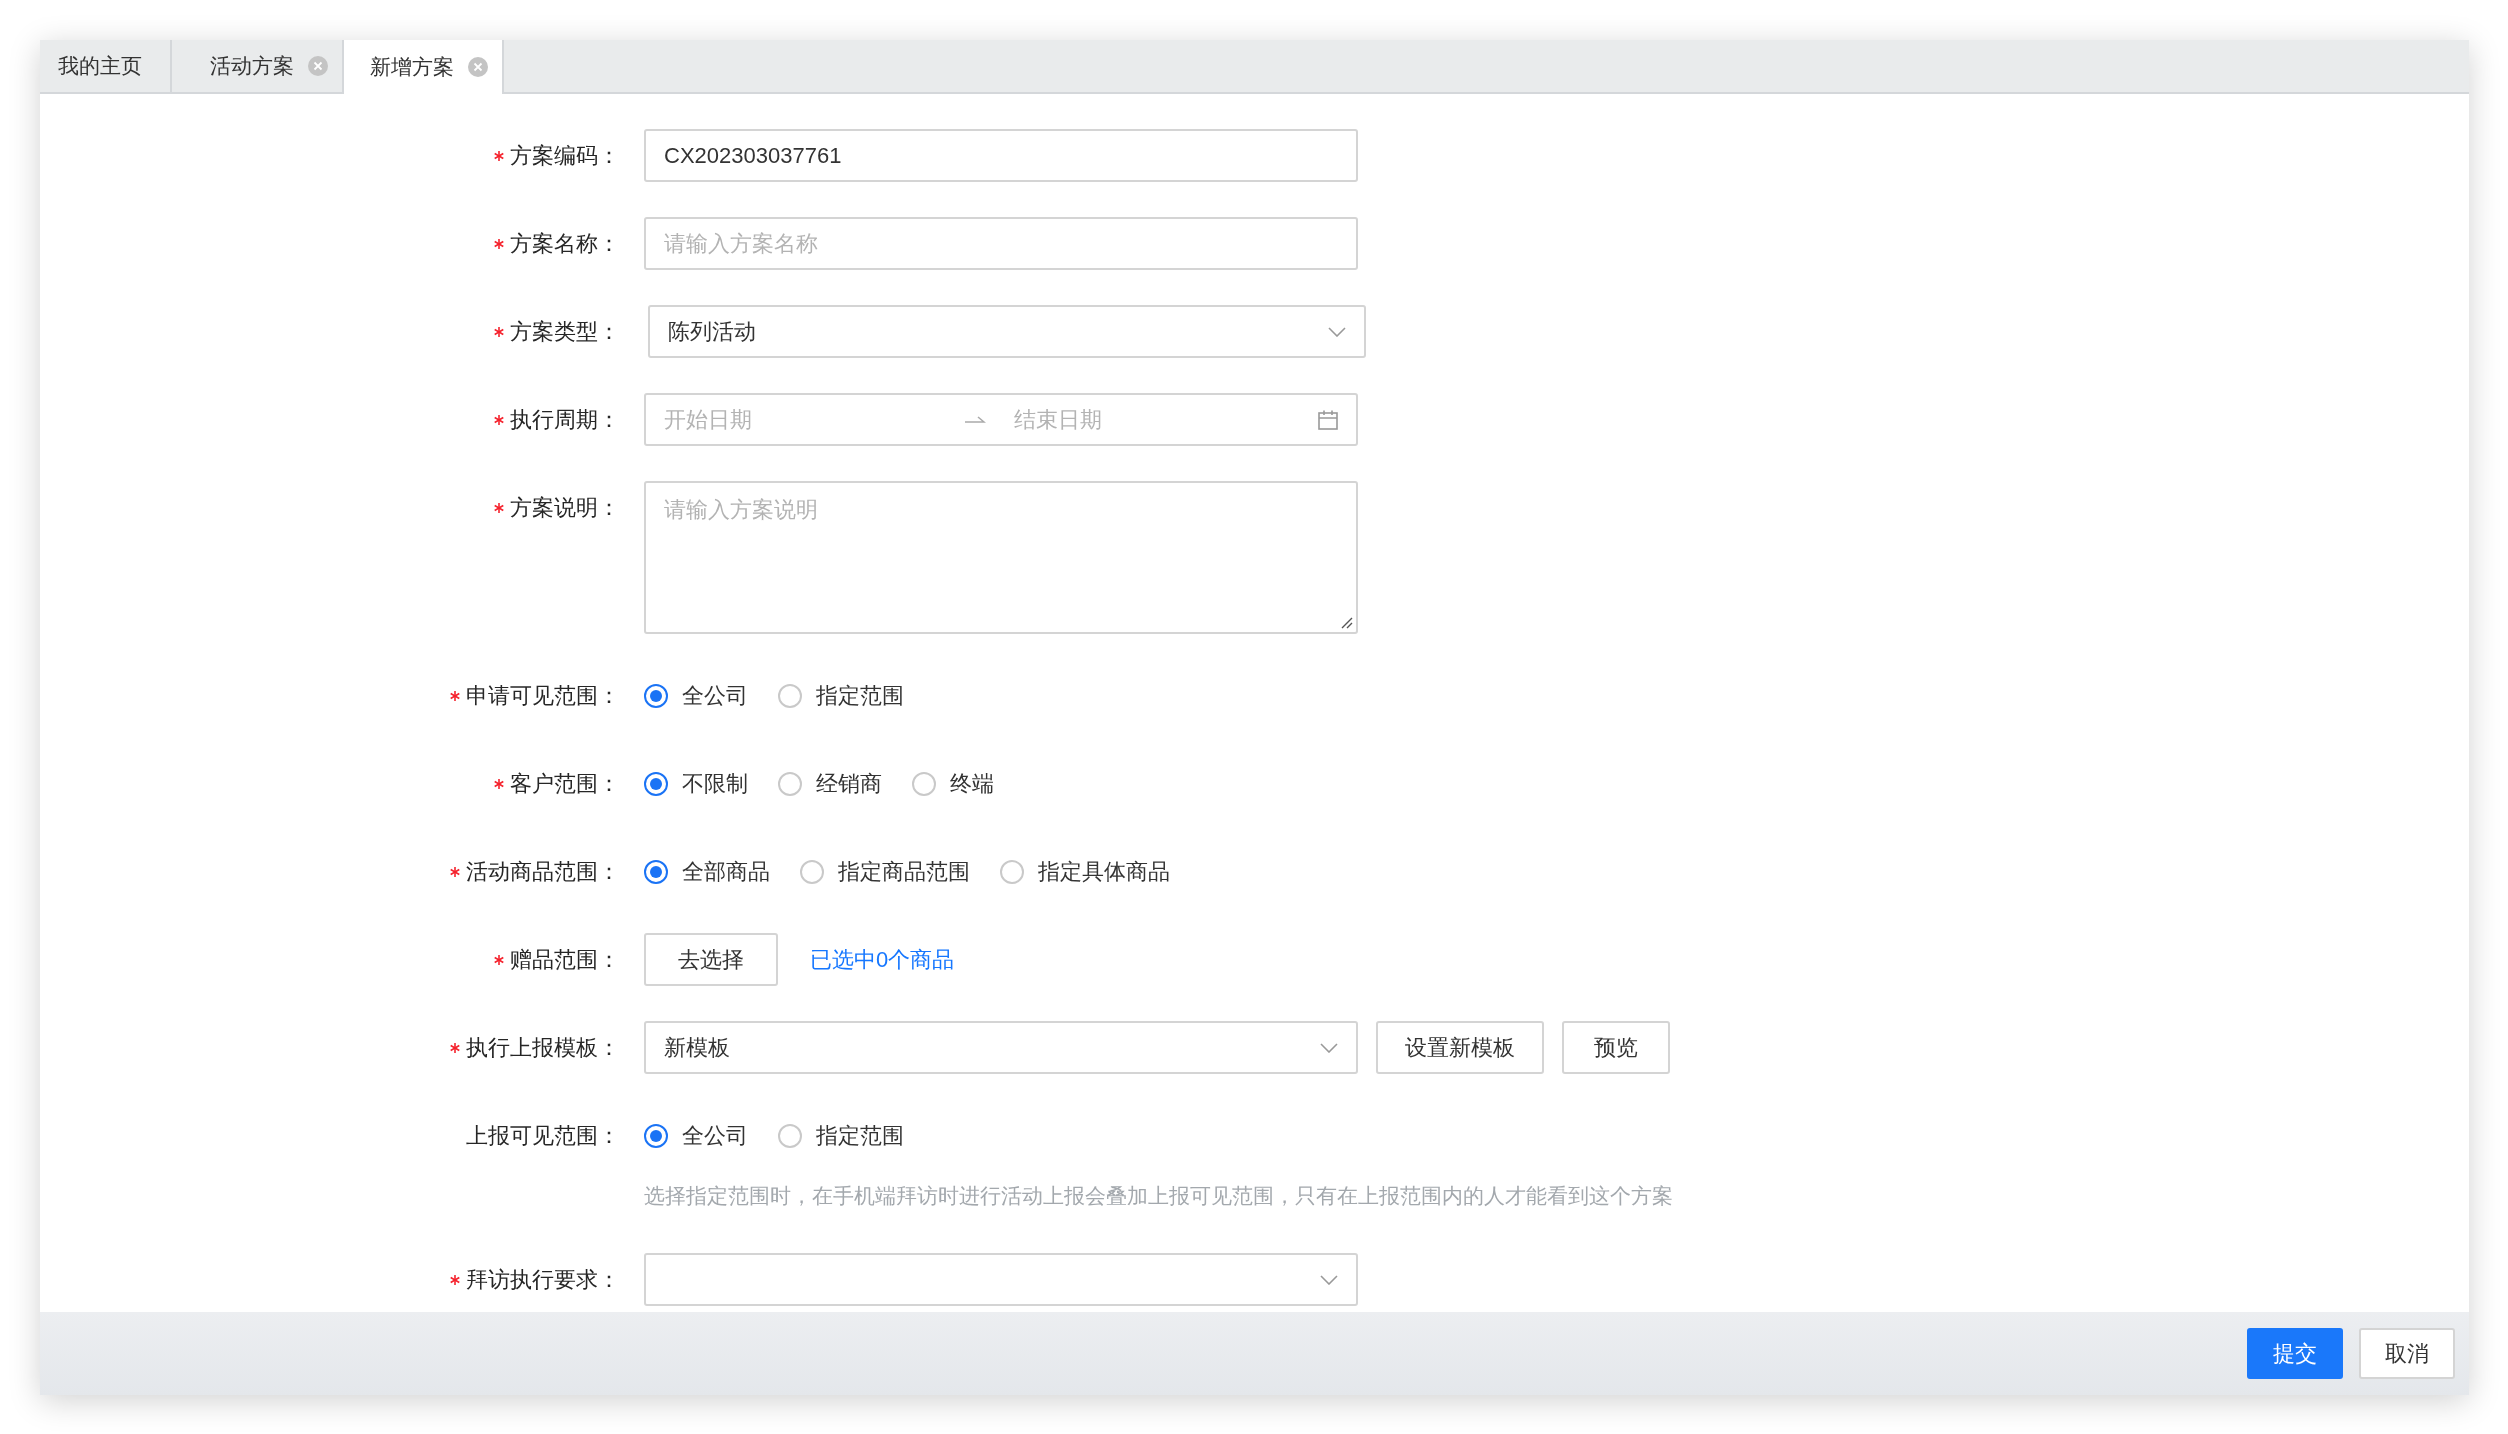 Image resolution: width=2508 pixels, height=1434 pixels. I want to click on radio-option: 全部商品, so click(707, 871).